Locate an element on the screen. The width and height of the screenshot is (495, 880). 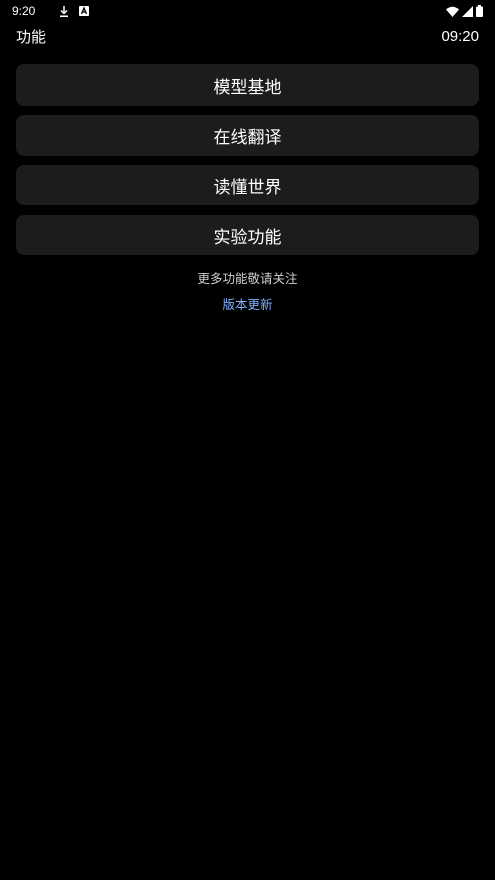
status-bar-right is located at coordinates (464, 11).